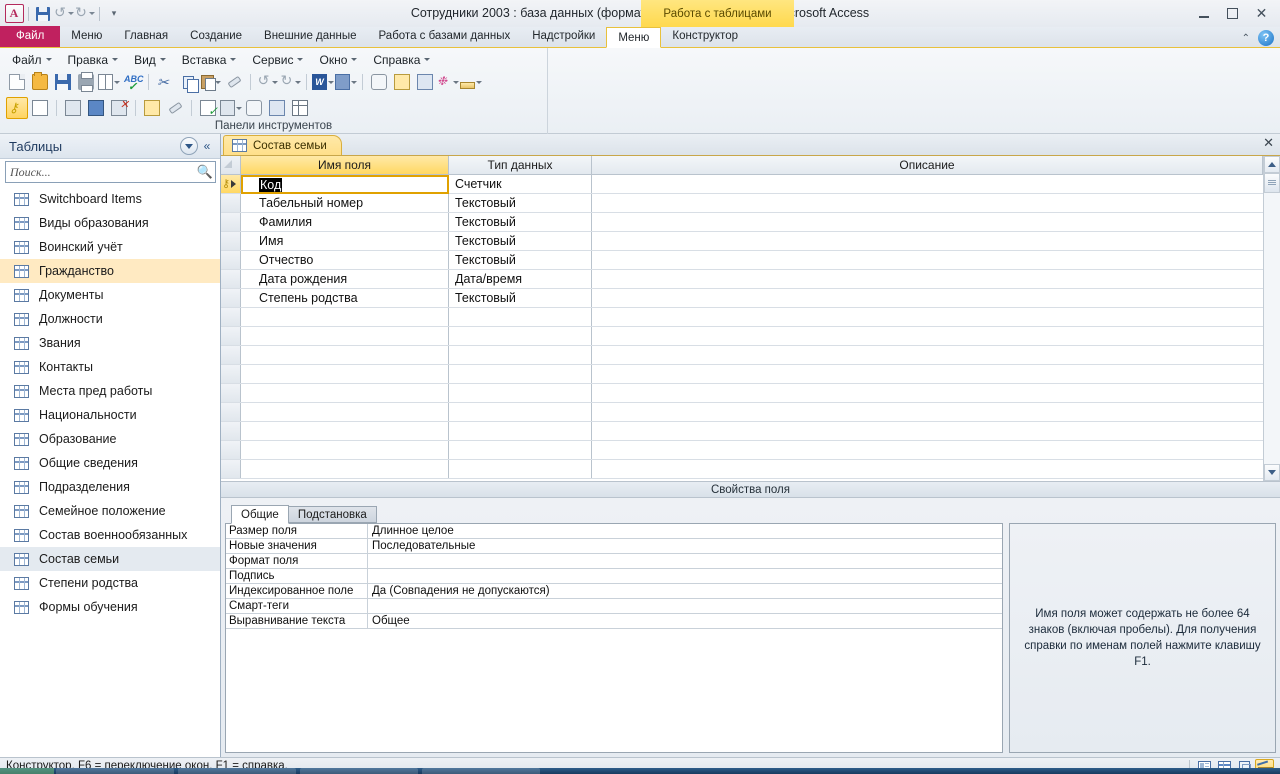  What do you see at coordinates (685, 621) in the screenshot?
I see `property-value: Общее` at bounding box center [685, 621].